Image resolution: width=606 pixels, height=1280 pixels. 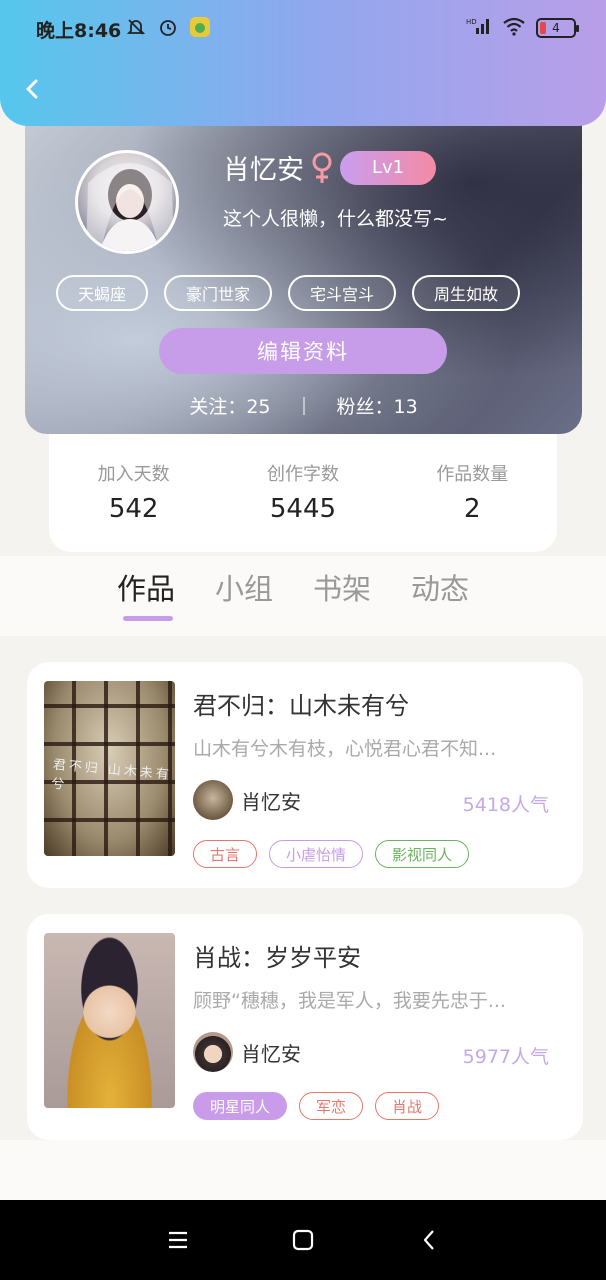 What do you see at coordinates (472, 509) in the screenshot?
I see `stat-value: 2` at bounding box center [472, 509].